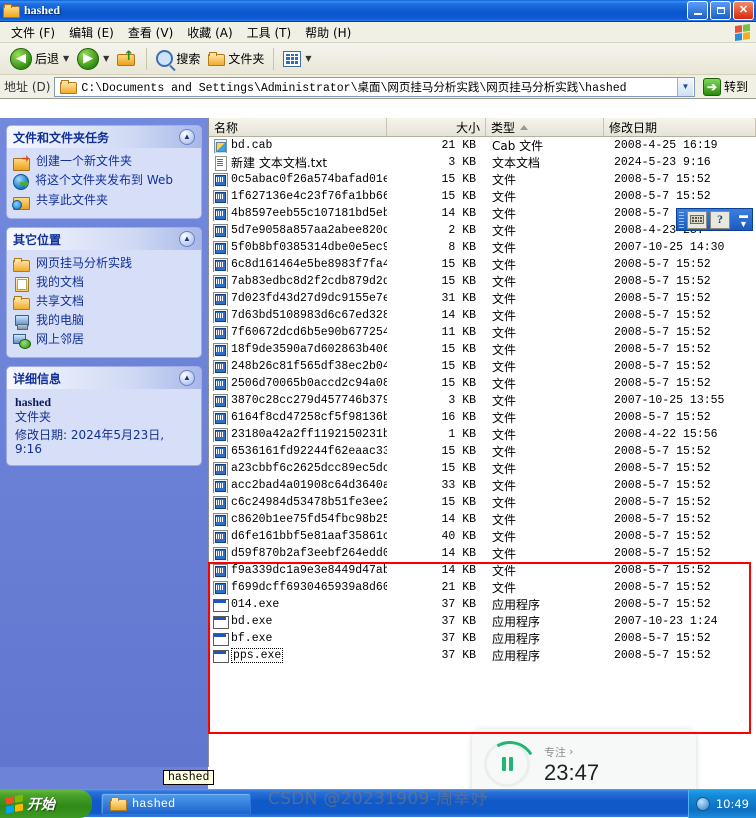  What do you see at coordinates (743, 219) in the screenshot?
I see `ime-minimize-button: ▬ ▼` at bounding box center [743, 219].